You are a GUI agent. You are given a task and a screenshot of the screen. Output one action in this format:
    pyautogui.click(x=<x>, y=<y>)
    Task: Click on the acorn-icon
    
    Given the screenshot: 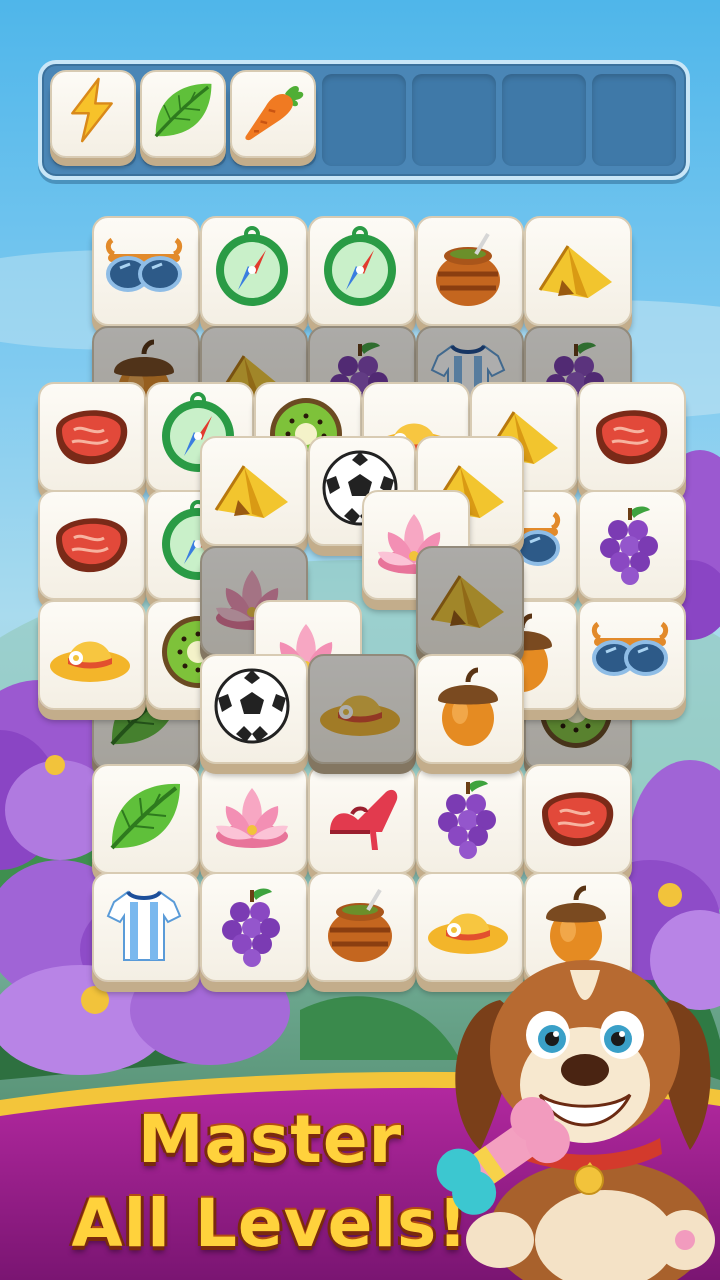 What is the action you would take?
    pyautogui.click(x=468, y=706)
    